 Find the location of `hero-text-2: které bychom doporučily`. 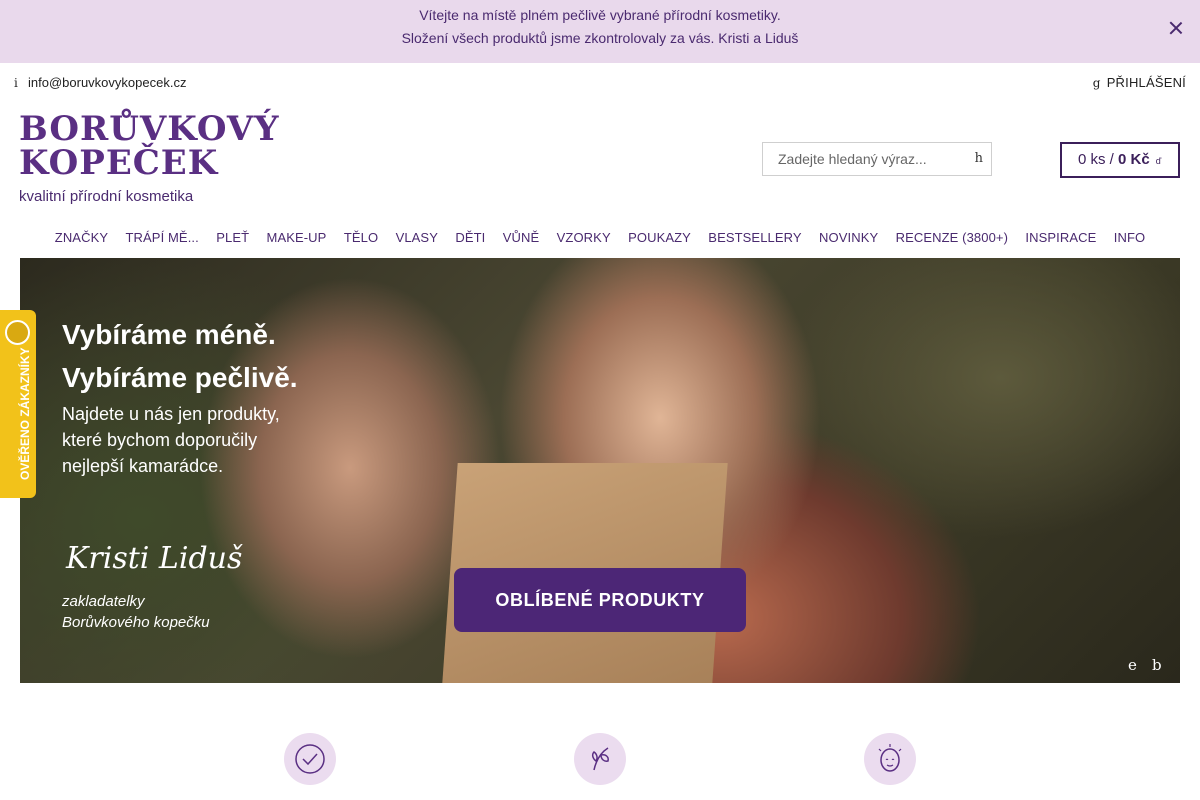

hero-text-2: které bychom doporučily is located at coordinates (160, 440).